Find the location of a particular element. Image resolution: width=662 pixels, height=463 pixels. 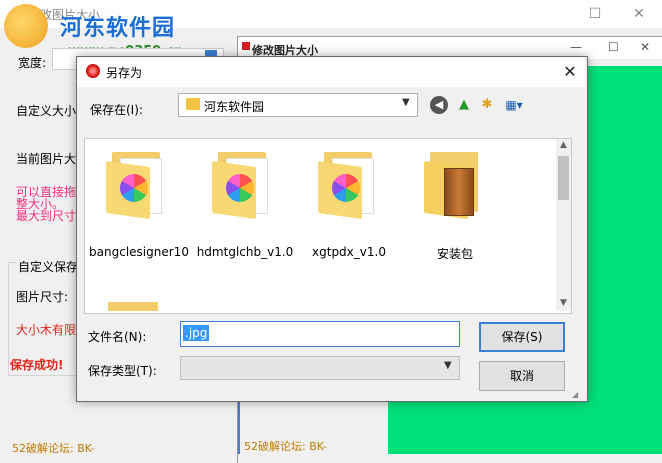

main-footer: 52破解论坛: BK- is located at coordinates (53, 448).